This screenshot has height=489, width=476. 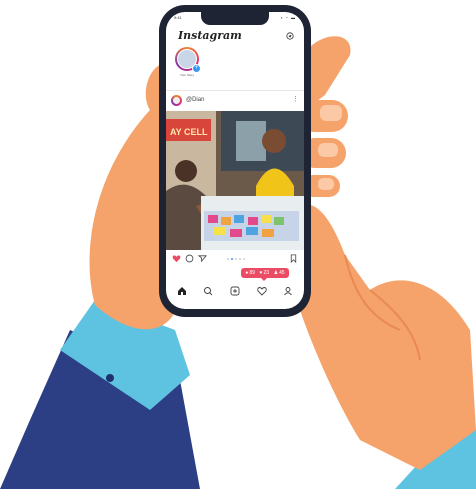 What do you see at coordinates (196, 68) in the screenshot?
I see `add-story-icon: +` at bounding box center [196, 68].